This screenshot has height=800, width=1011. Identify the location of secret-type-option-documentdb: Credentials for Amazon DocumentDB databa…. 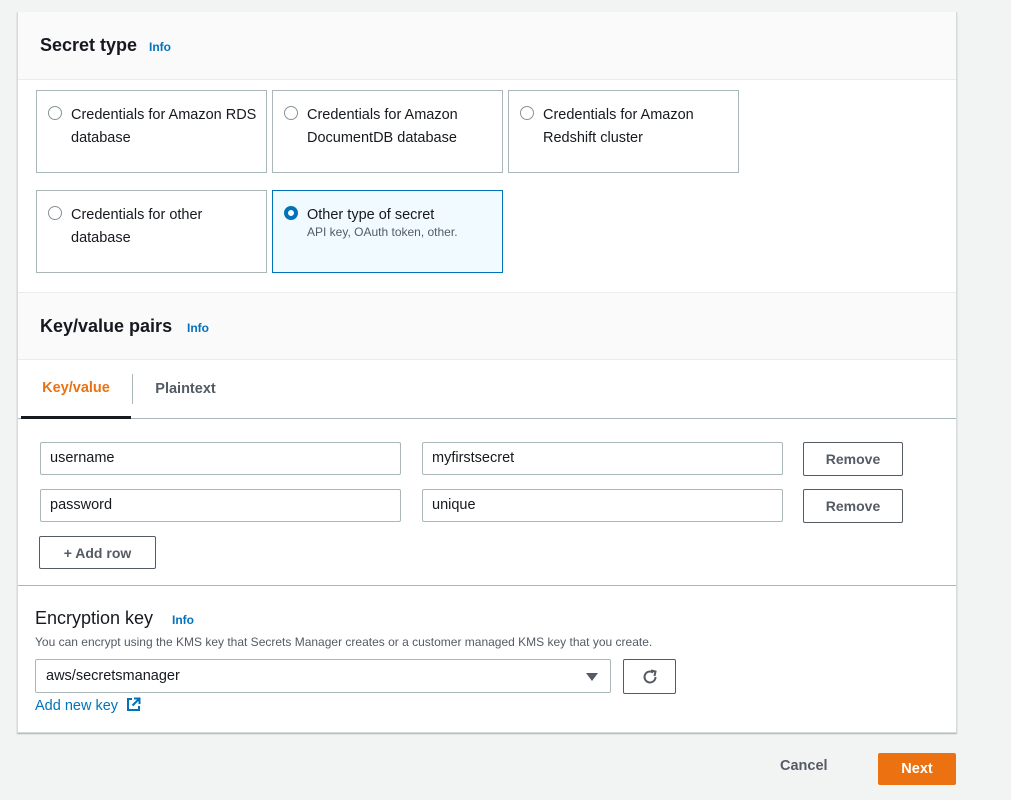
(387, 131).